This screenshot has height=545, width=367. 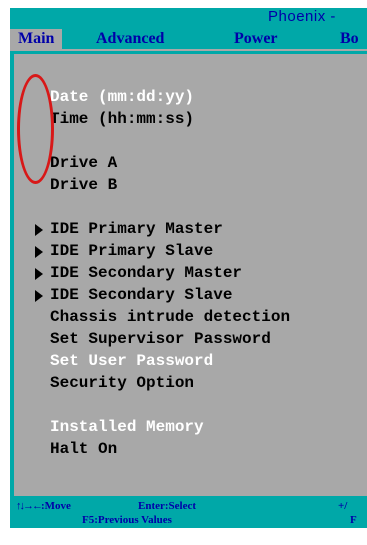 I want to click on drive-a-item: Drive A, so click(x=83, y=163).